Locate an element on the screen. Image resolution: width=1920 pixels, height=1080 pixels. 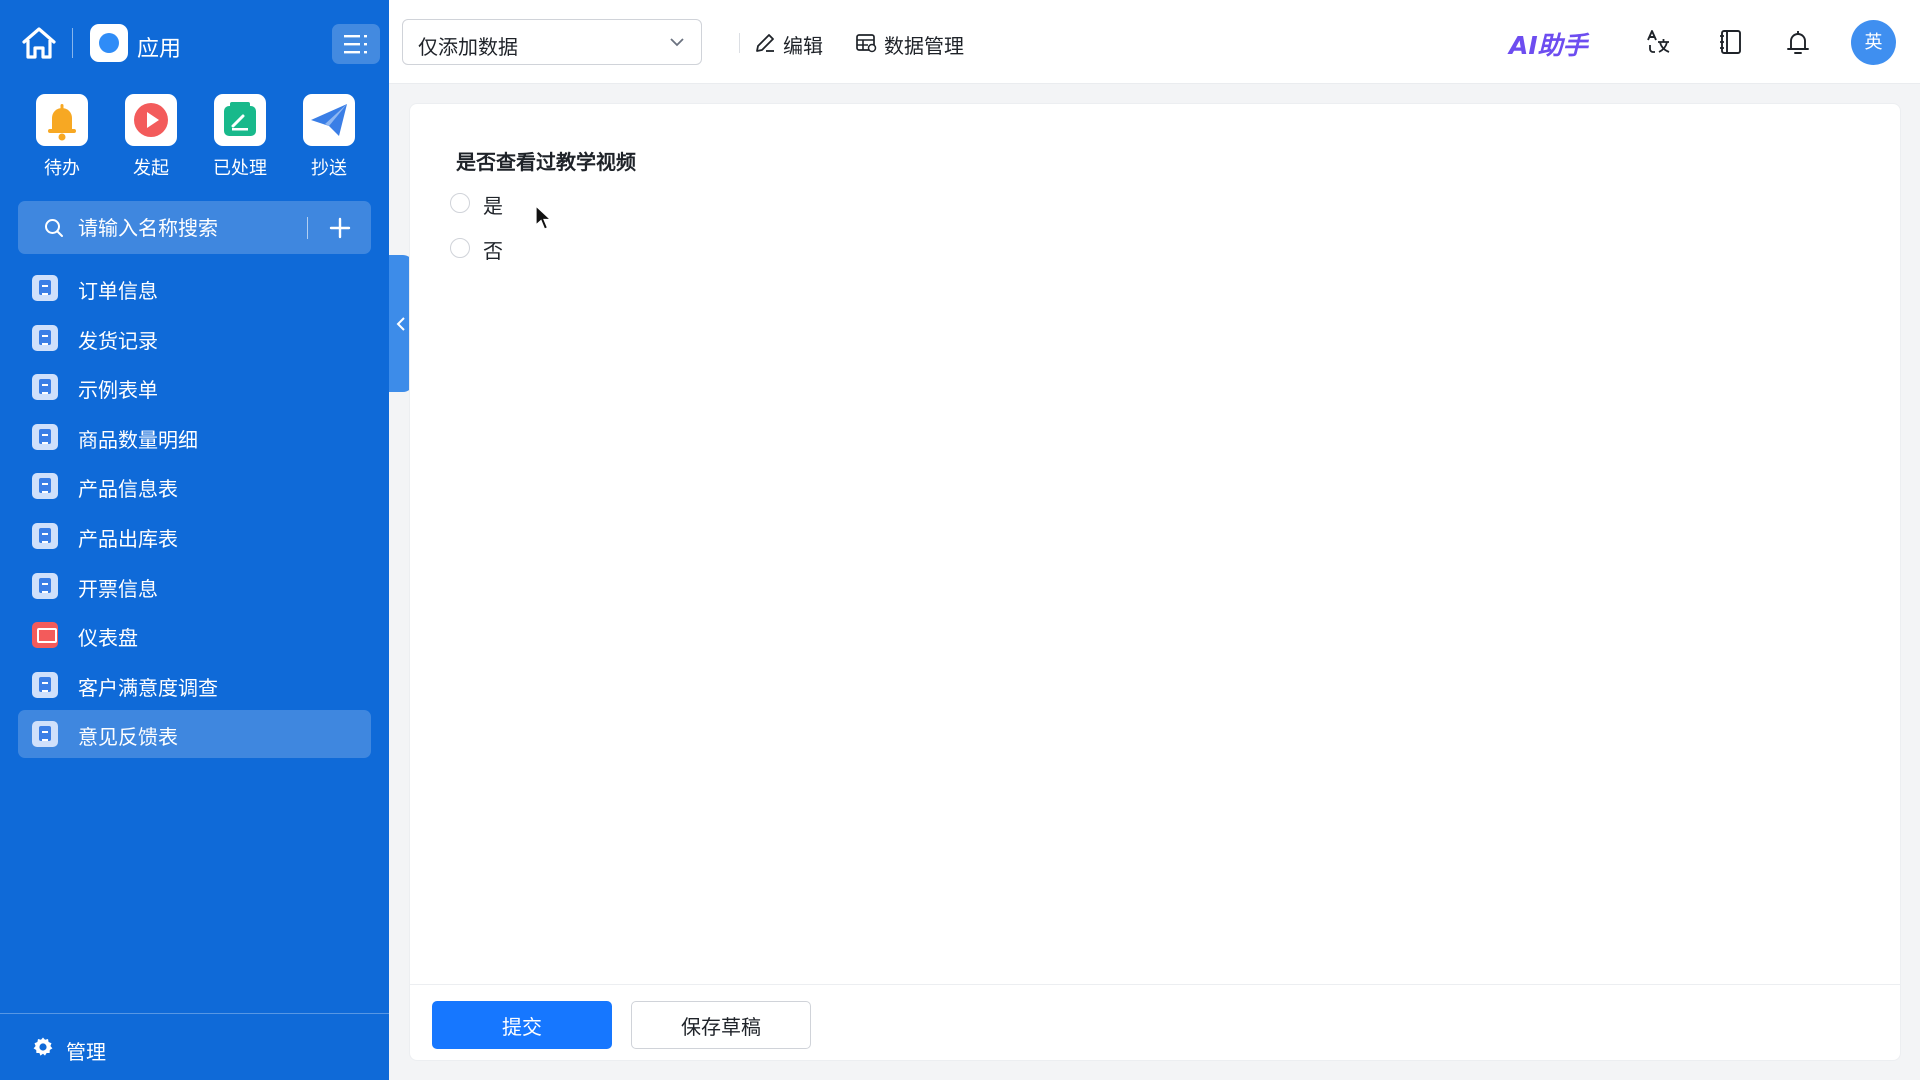
quick-processed: 已处理 is located at coordinates (240, 139).